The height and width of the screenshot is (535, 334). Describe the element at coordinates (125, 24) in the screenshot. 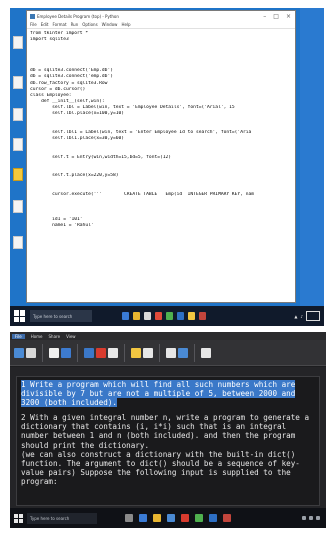

I see `menu-help: Help` at that location.